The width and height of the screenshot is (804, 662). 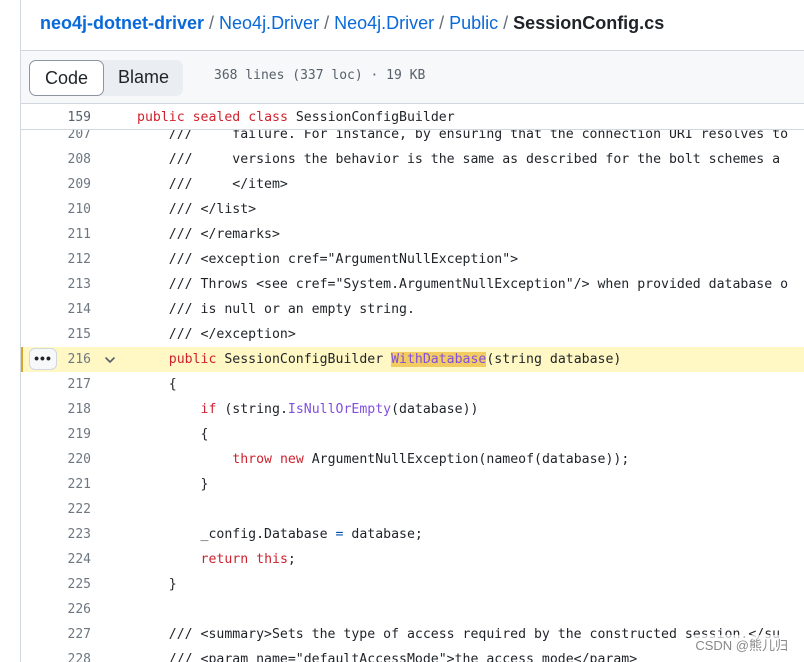 I want to click on code-row: 209 /// </item>, so click(x=412, y=184).